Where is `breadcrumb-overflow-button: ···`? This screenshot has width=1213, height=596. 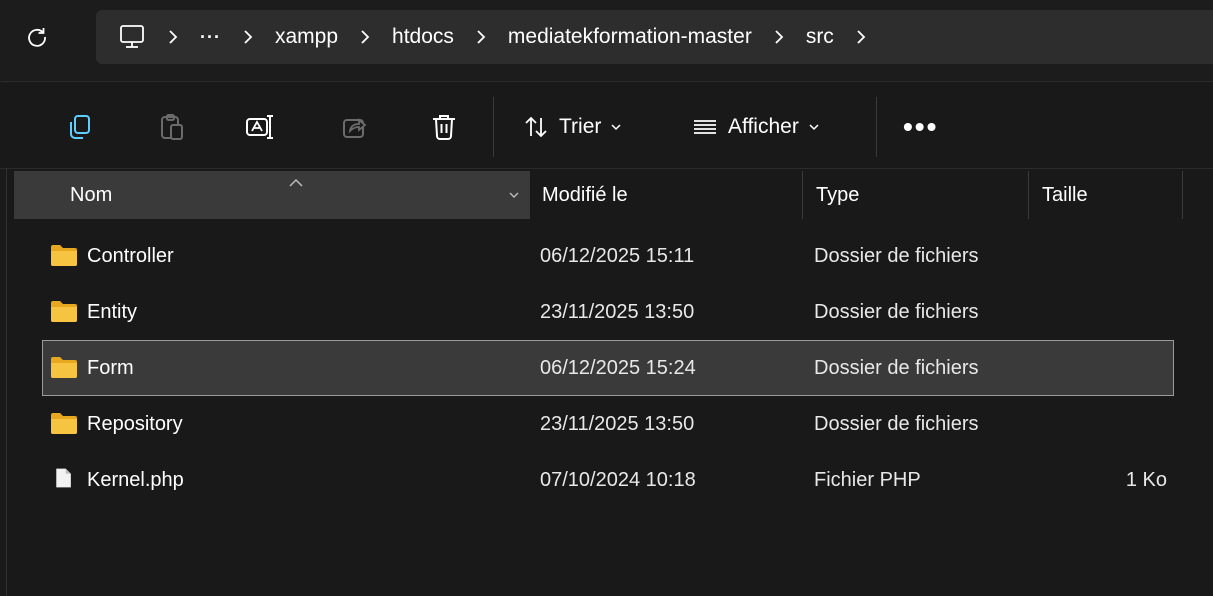 breadcrumb-overflow-button: ··· is located at coordinates (210, 37).